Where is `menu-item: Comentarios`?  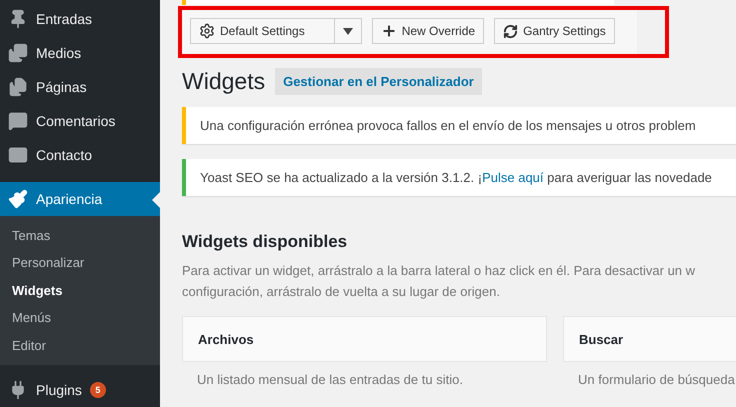 menu-item: Comentarios is located at coordinates (80, 121).